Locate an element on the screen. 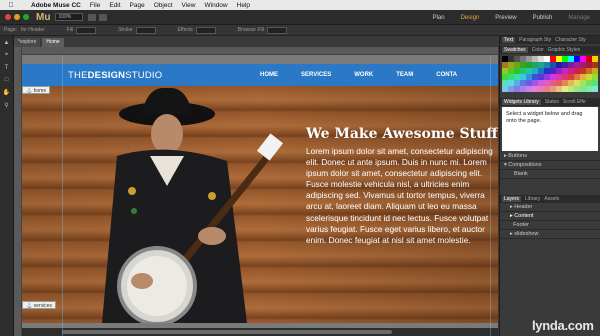  minimize-window-icon is located at coordinates (17, 17).